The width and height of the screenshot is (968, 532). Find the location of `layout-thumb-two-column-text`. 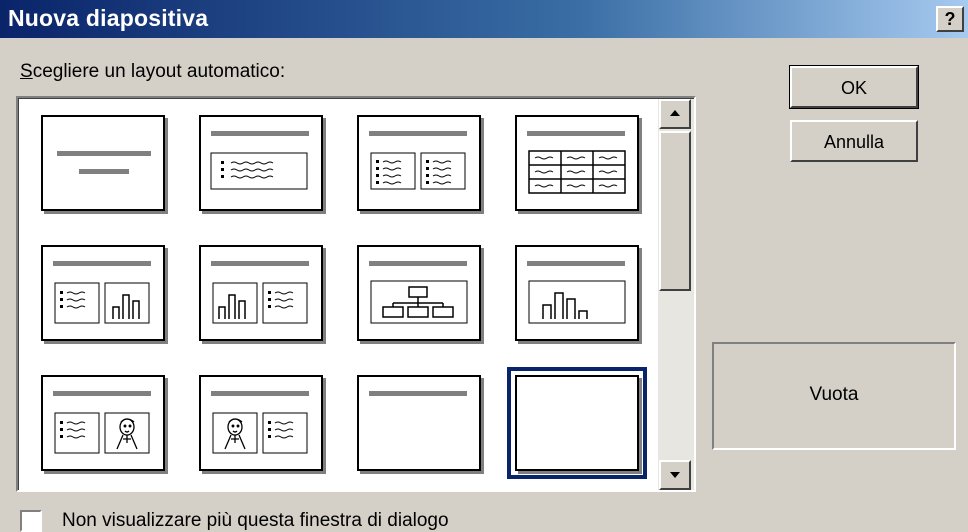

layout-thumb-two-column-text is located at coordinates (419, 163).